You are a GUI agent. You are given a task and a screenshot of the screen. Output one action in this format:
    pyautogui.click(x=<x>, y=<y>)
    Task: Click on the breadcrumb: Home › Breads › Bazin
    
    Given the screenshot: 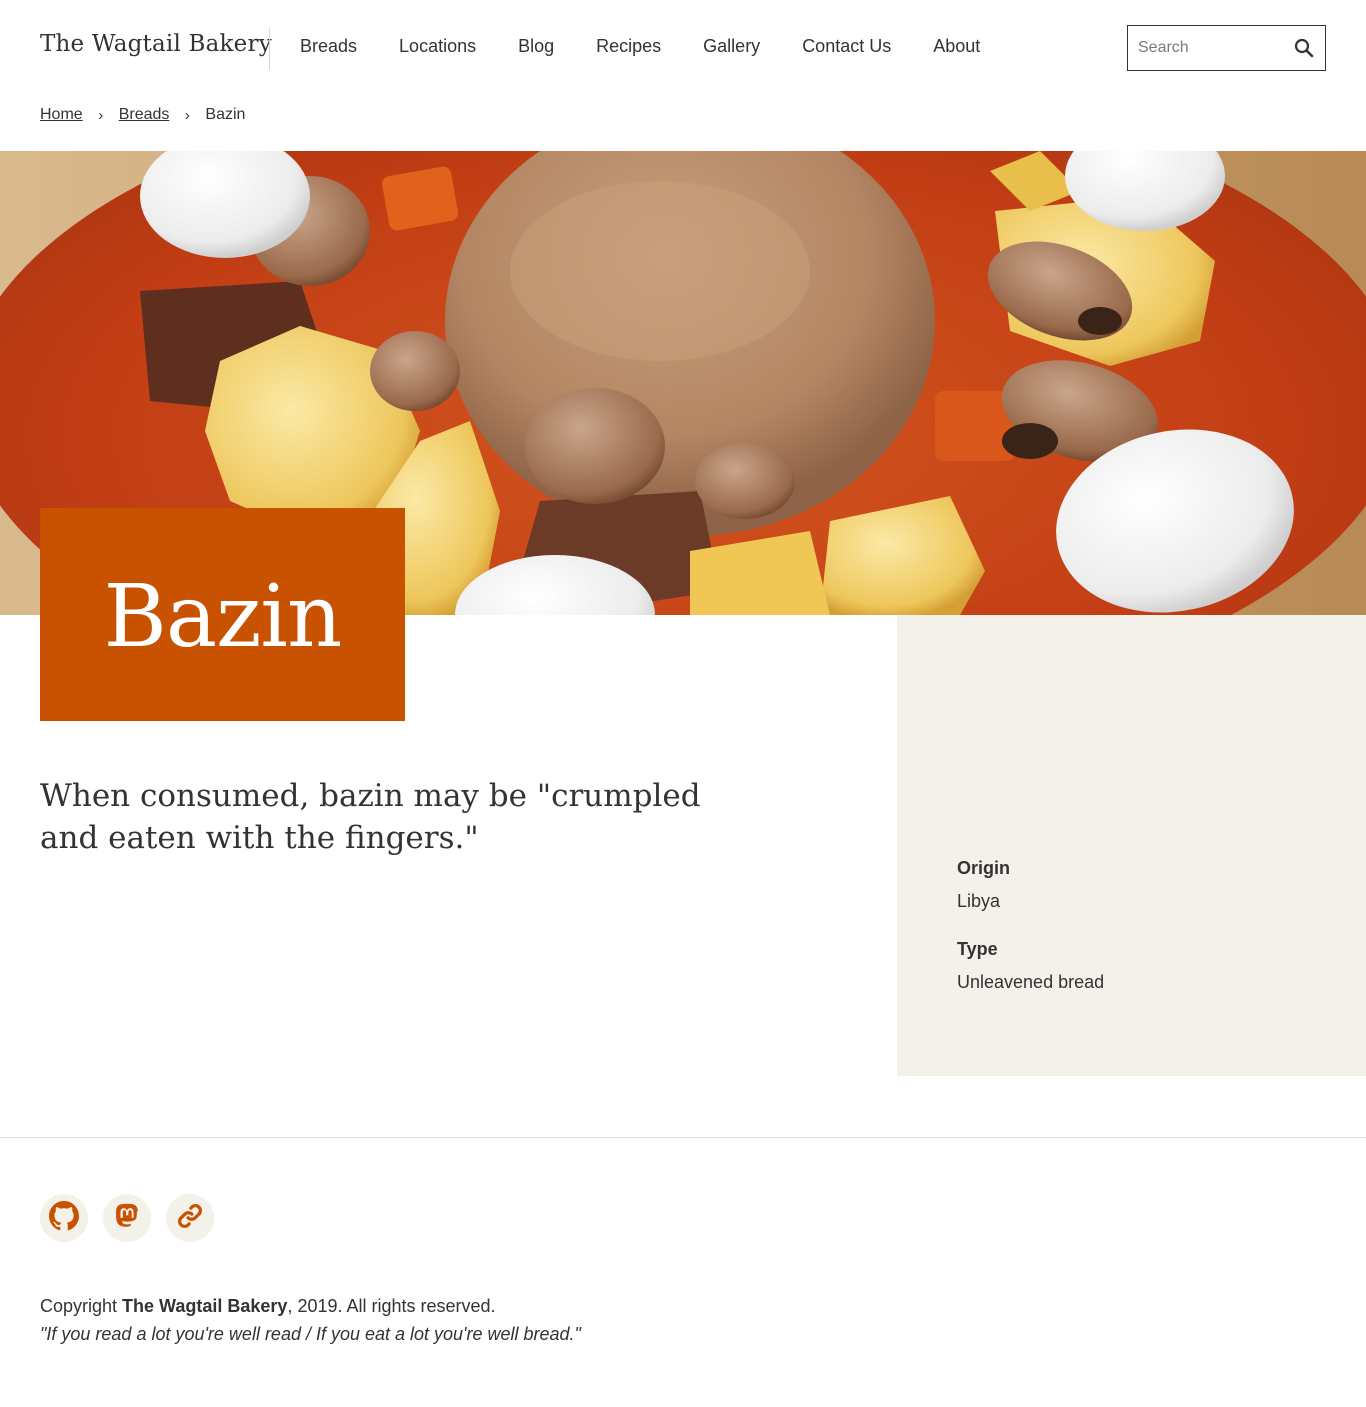 What is the action you would take?
    pyautogui.click(x=142, y=115)
    